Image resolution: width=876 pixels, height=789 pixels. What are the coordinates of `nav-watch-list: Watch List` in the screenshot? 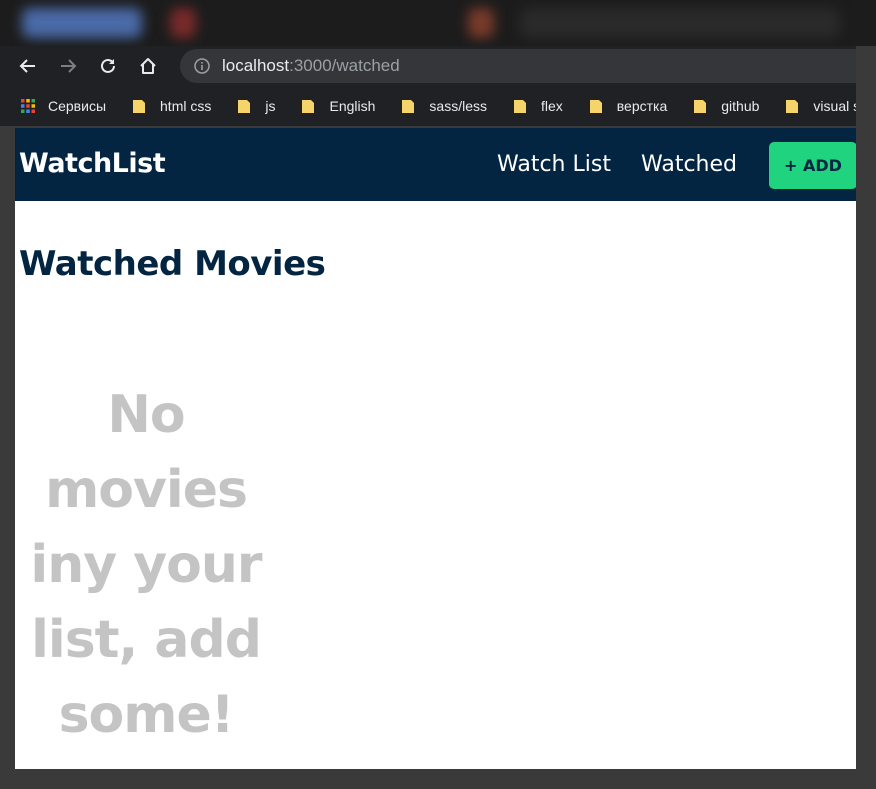 It's located at (554, 164).